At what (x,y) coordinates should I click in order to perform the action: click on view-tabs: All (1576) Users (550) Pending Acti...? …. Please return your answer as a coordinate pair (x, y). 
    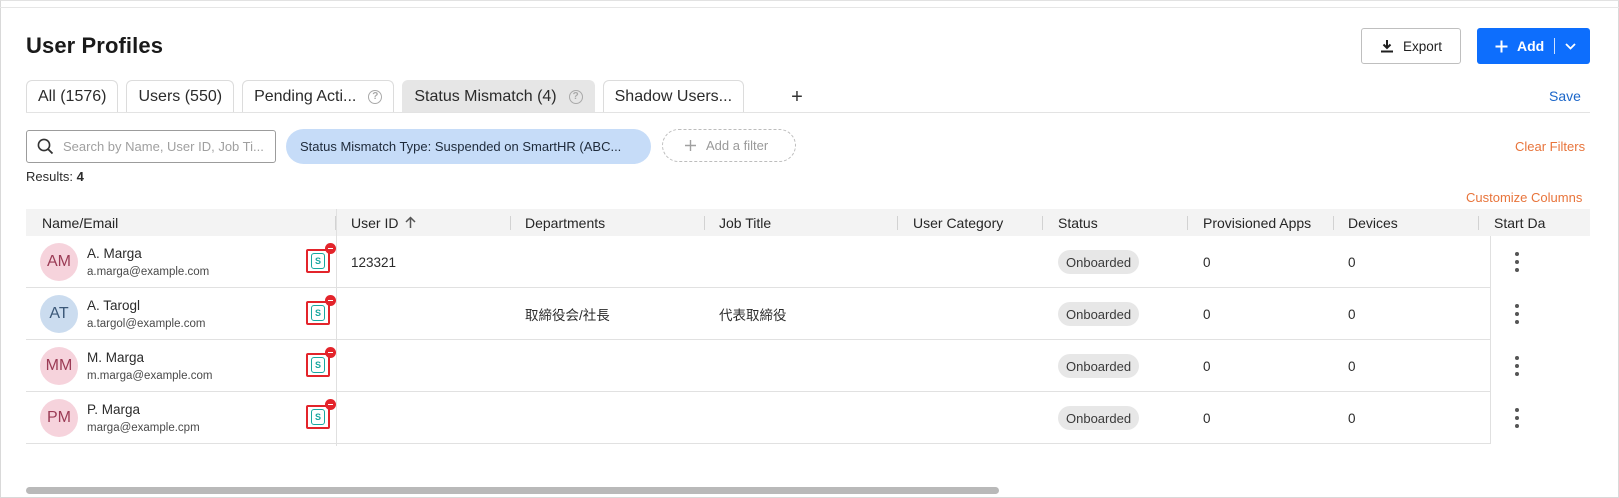
    Looking at the image, I should click on (385, 96).